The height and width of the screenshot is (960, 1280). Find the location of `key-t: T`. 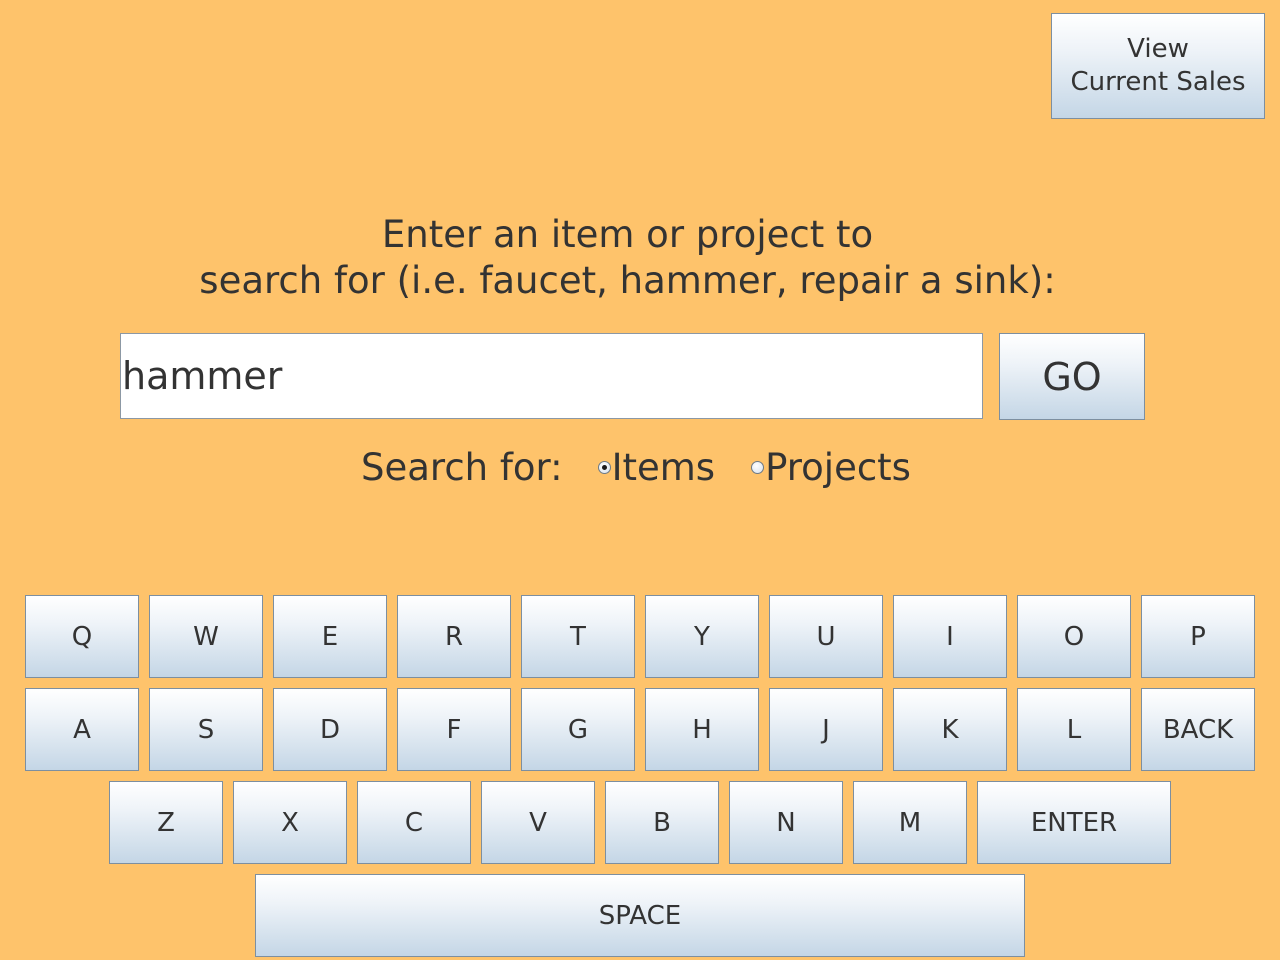

key-t: T is located at coordinates (578, 636).